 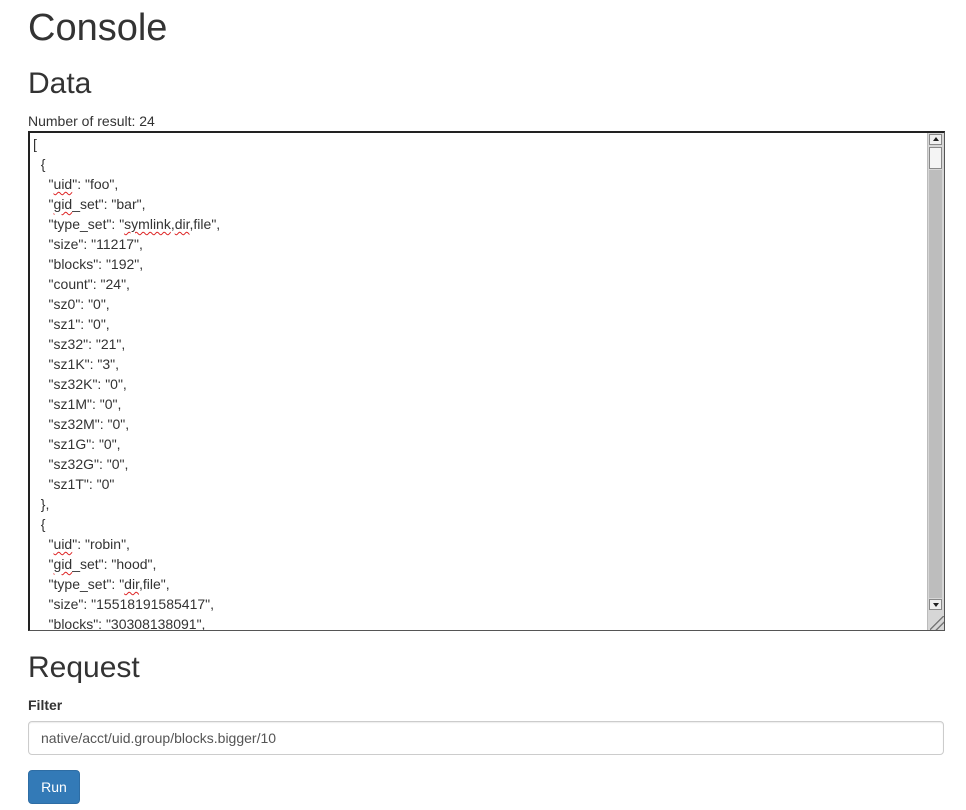 What do you see at coordinates (98, 28) in the screenshot?
I see `page-title: Console` at bounding box center [98, 28].